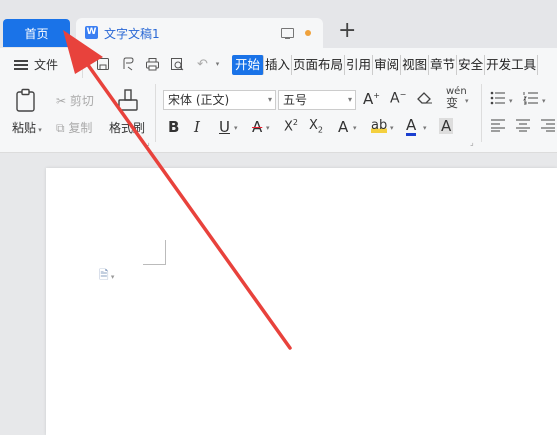 The width and height of the screenshot is (557, 435). I want to click on brush-icon, so click(128, 100).